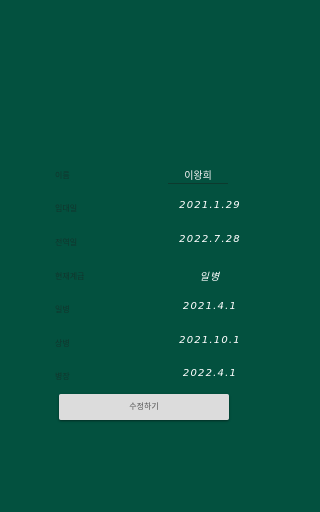  What do you see at coordinates (210, 306) in the screenshot?
I see `private-first-class-date-value: 2021.4.1` at bounding box center [210, 306].